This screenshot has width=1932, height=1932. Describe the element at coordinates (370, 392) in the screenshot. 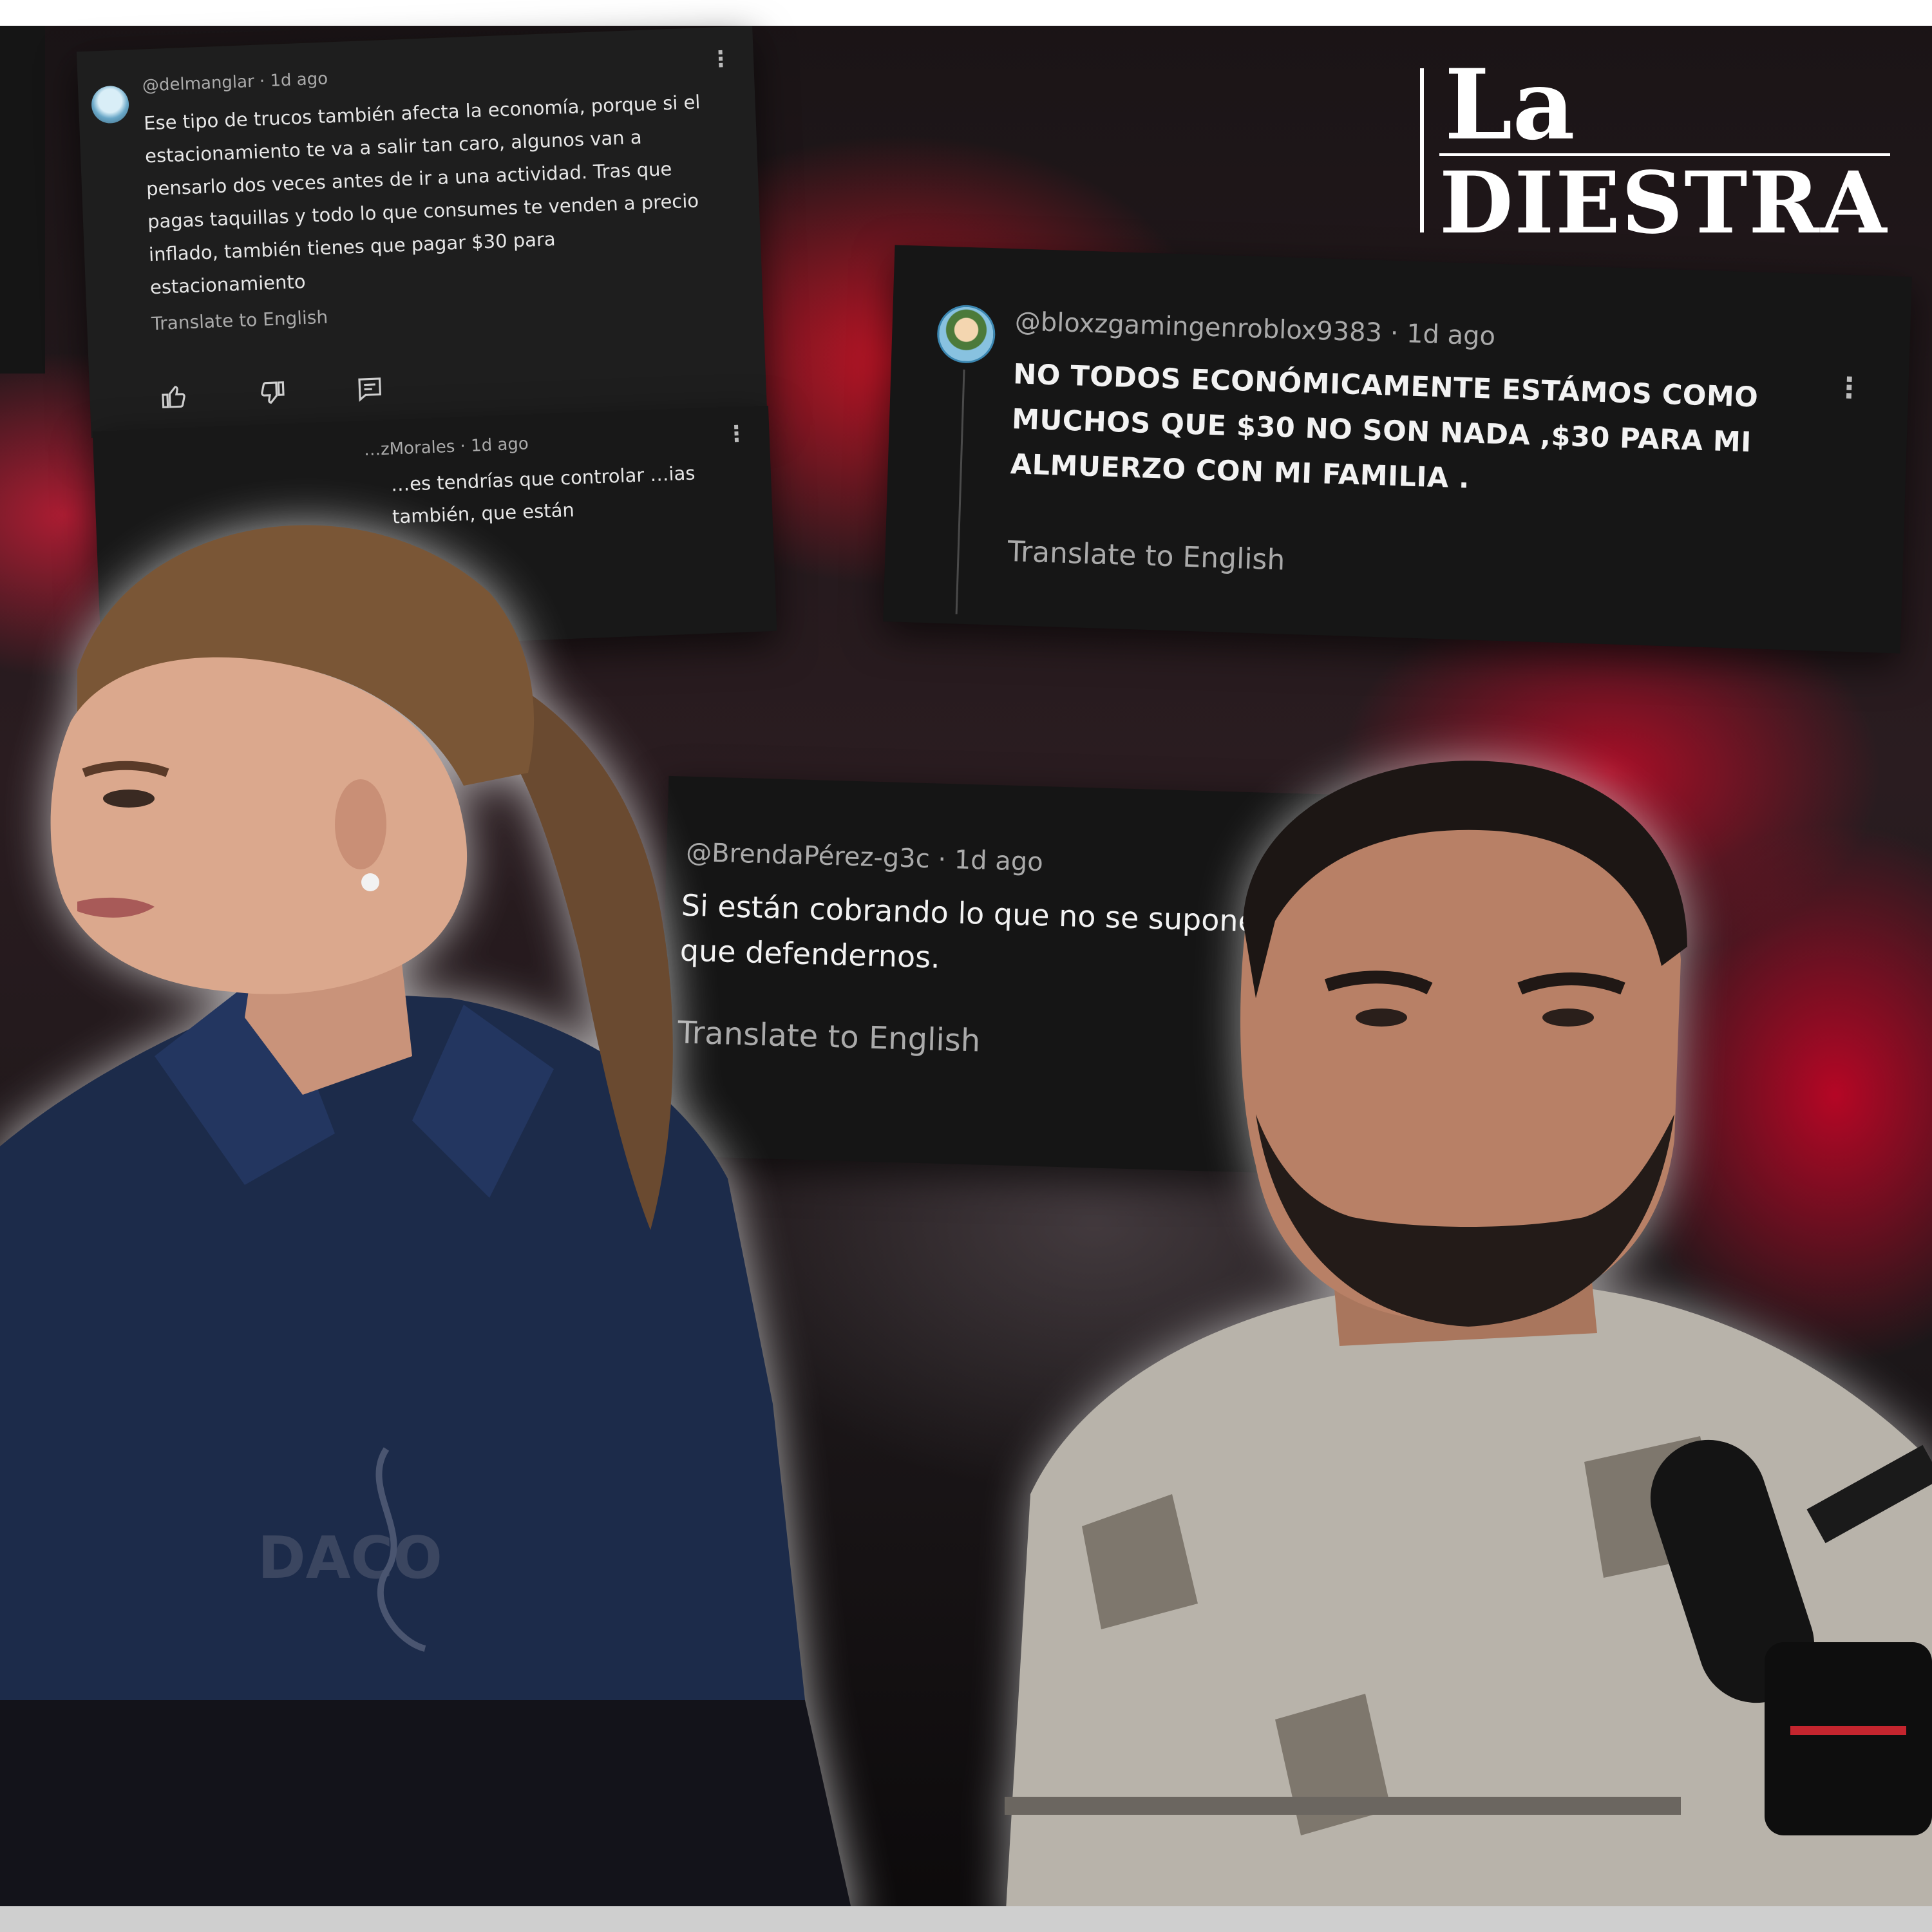

I see `reply-icon` at that location.